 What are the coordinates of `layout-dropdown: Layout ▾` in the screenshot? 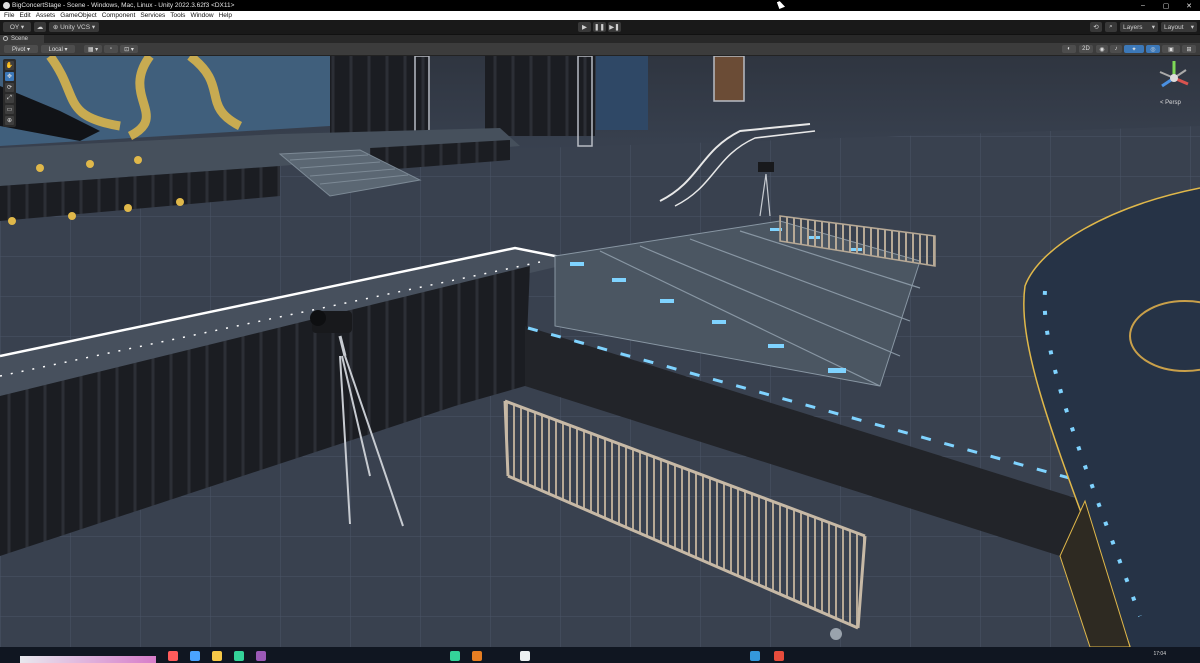 It's located at (1179, 27).